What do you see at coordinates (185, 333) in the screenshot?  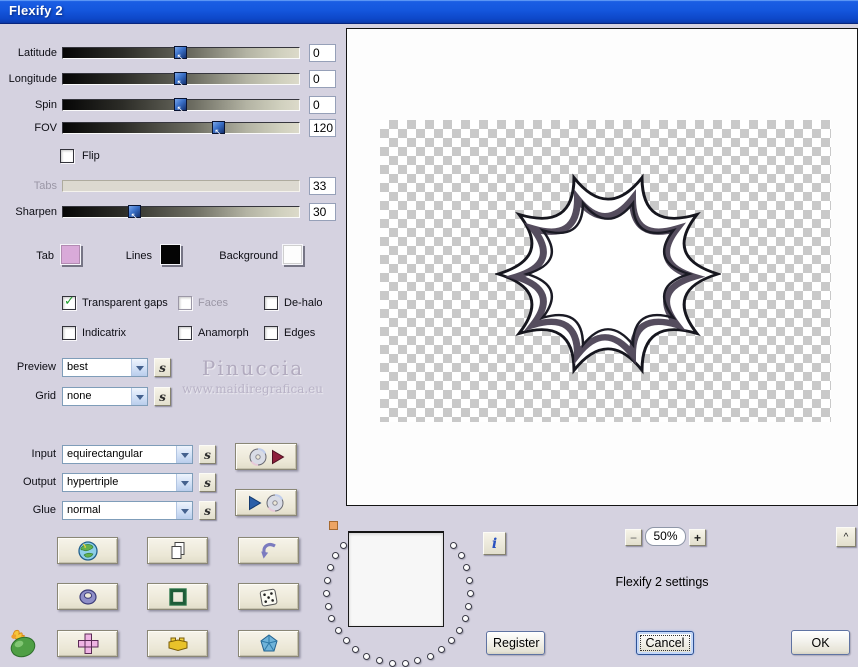 I see `anamorph-checkbox` at bounding box center [185, 333].